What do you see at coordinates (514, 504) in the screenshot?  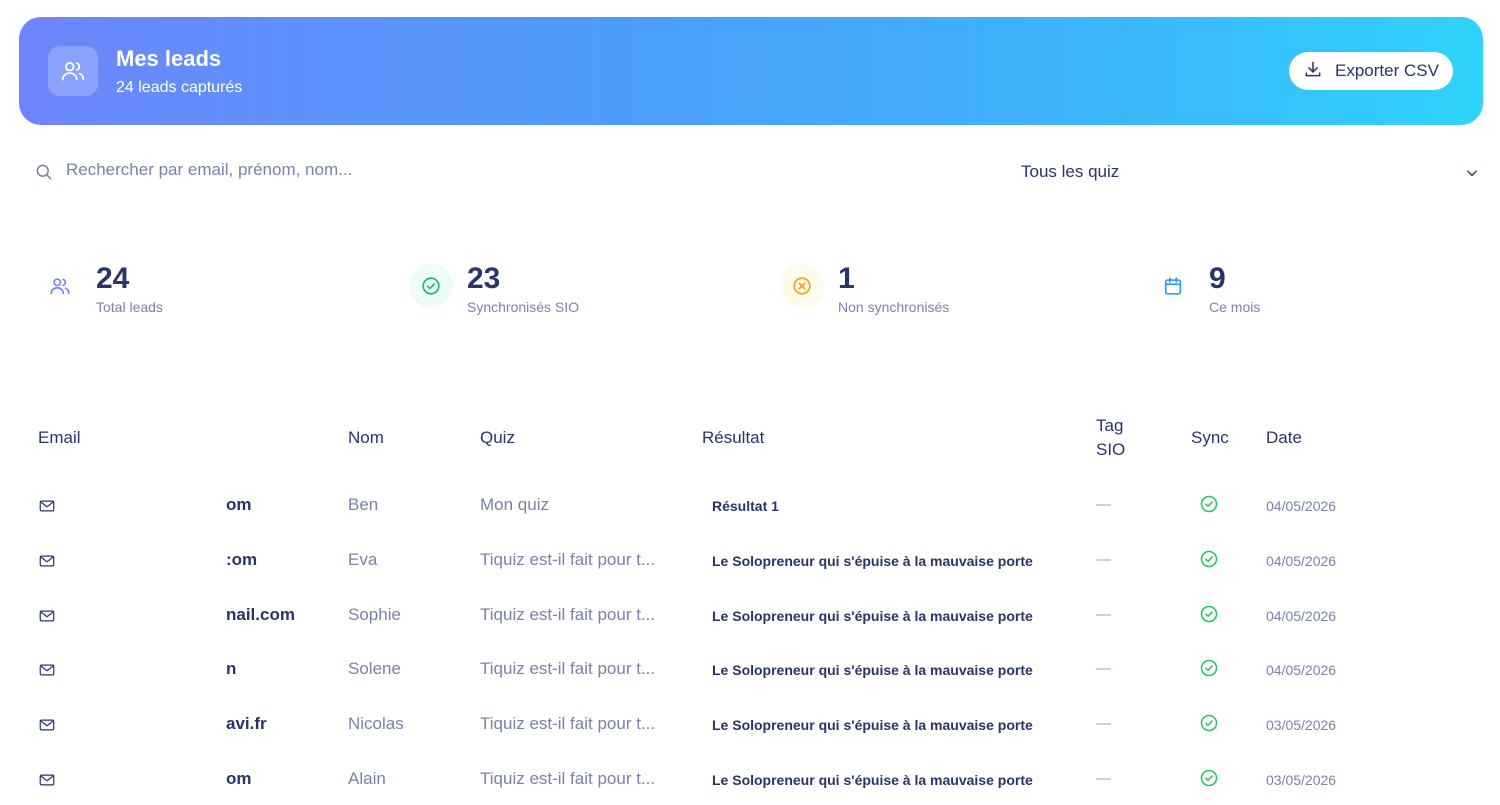 I see `cell-quiz: Mon quiz` at bounding box center [514, 504].